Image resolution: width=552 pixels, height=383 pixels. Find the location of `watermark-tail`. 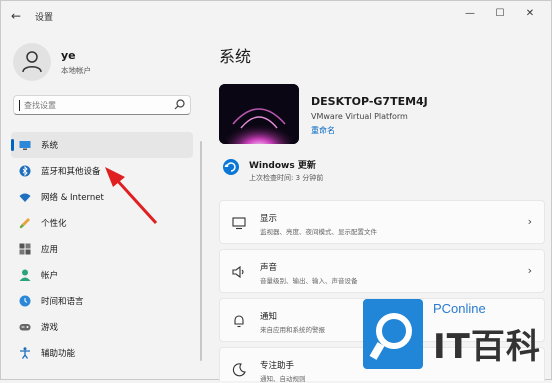

watermark-tail is located at coordinates (377, 351).